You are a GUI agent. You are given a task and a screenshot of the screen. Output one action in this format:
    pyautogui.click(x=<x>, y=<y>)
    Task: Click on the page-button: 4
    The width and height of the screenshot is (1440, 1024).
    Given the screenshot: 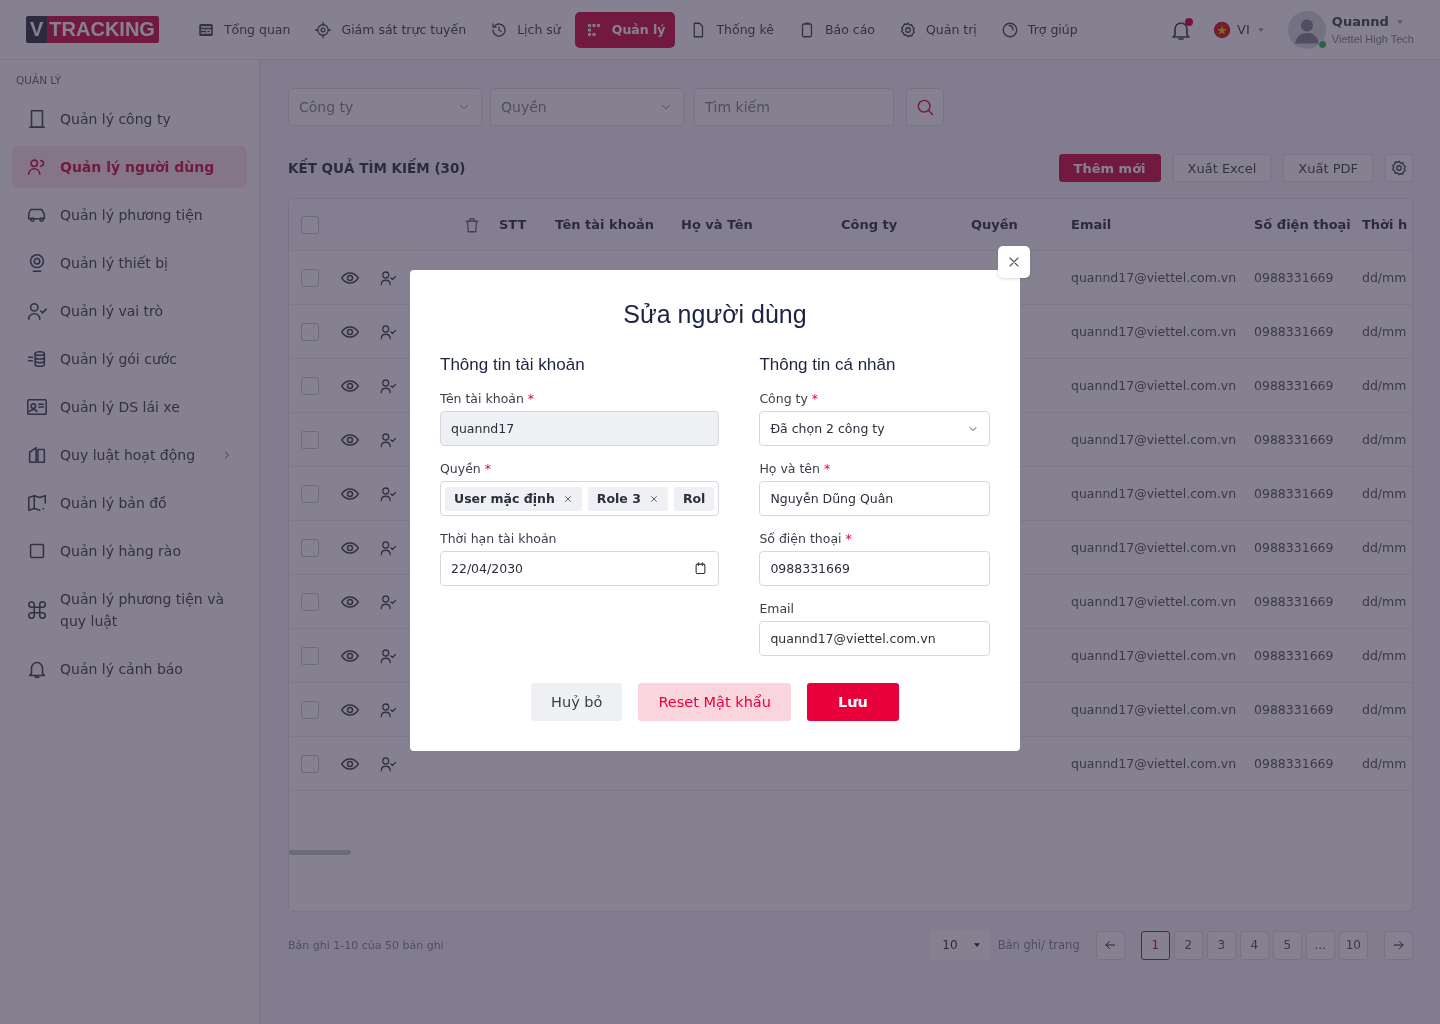 What is the action you would take?
    pyautogui.click(x=1254, y=945)
    